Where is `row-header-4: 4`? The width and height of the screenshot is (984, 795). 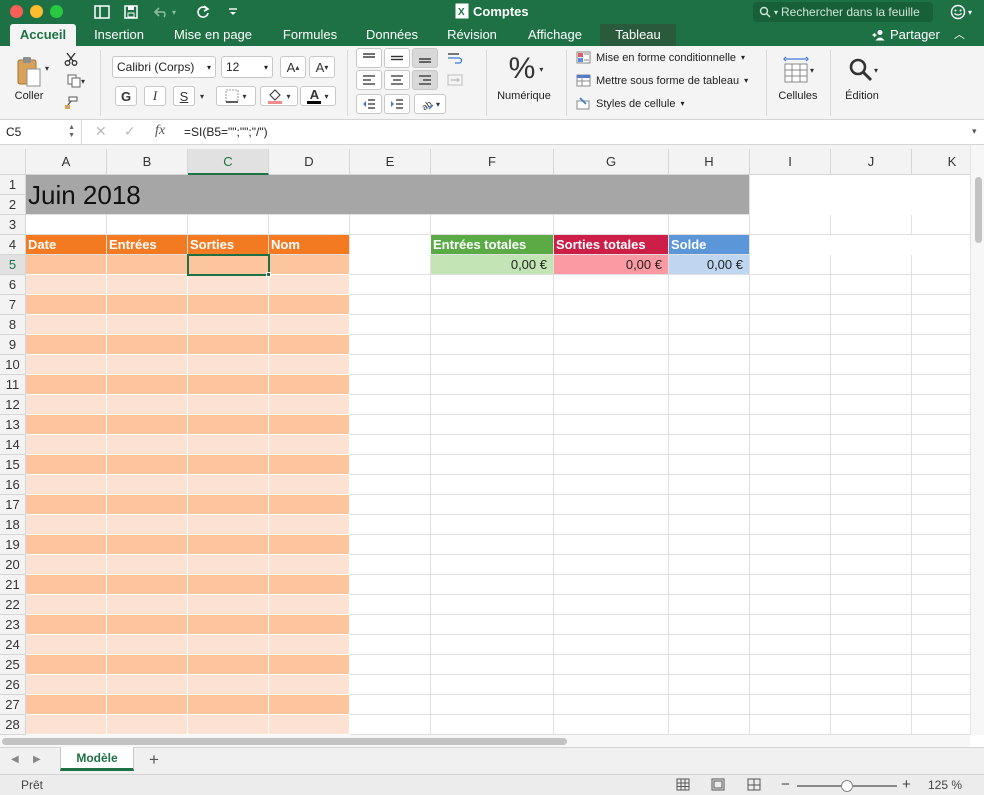
row-header-4: 4 is located at coordinates (13, 245).